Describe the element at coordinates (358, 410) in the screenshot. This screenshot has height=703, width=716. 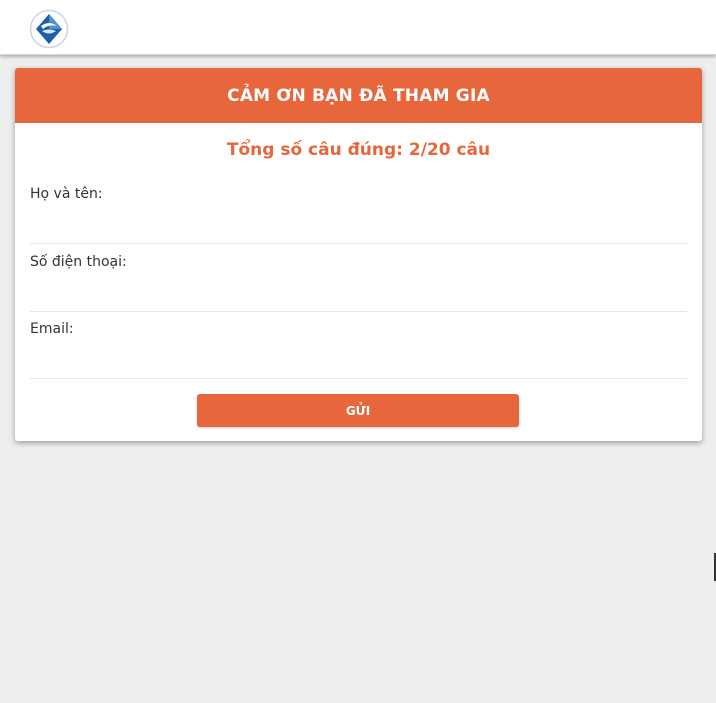
I see `submit-button: GỬI` at that location.